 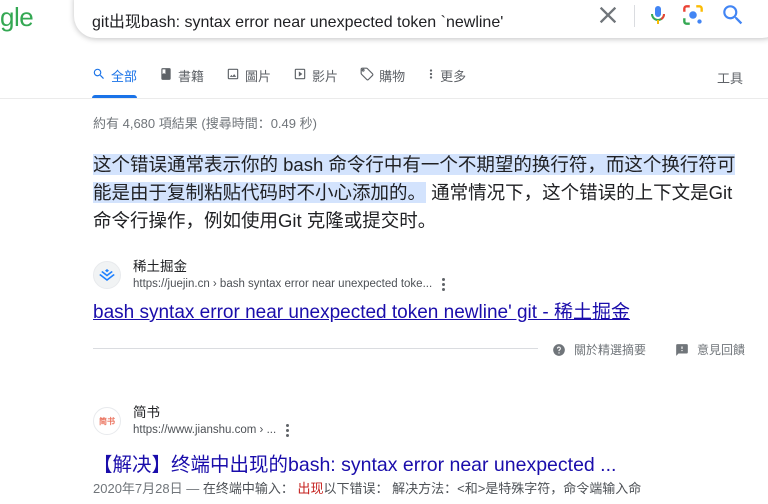 What do you see at coordinates (191, 76) in the screenshot?
I see `tab-label: 書籍` at bounding box center [191, 76].